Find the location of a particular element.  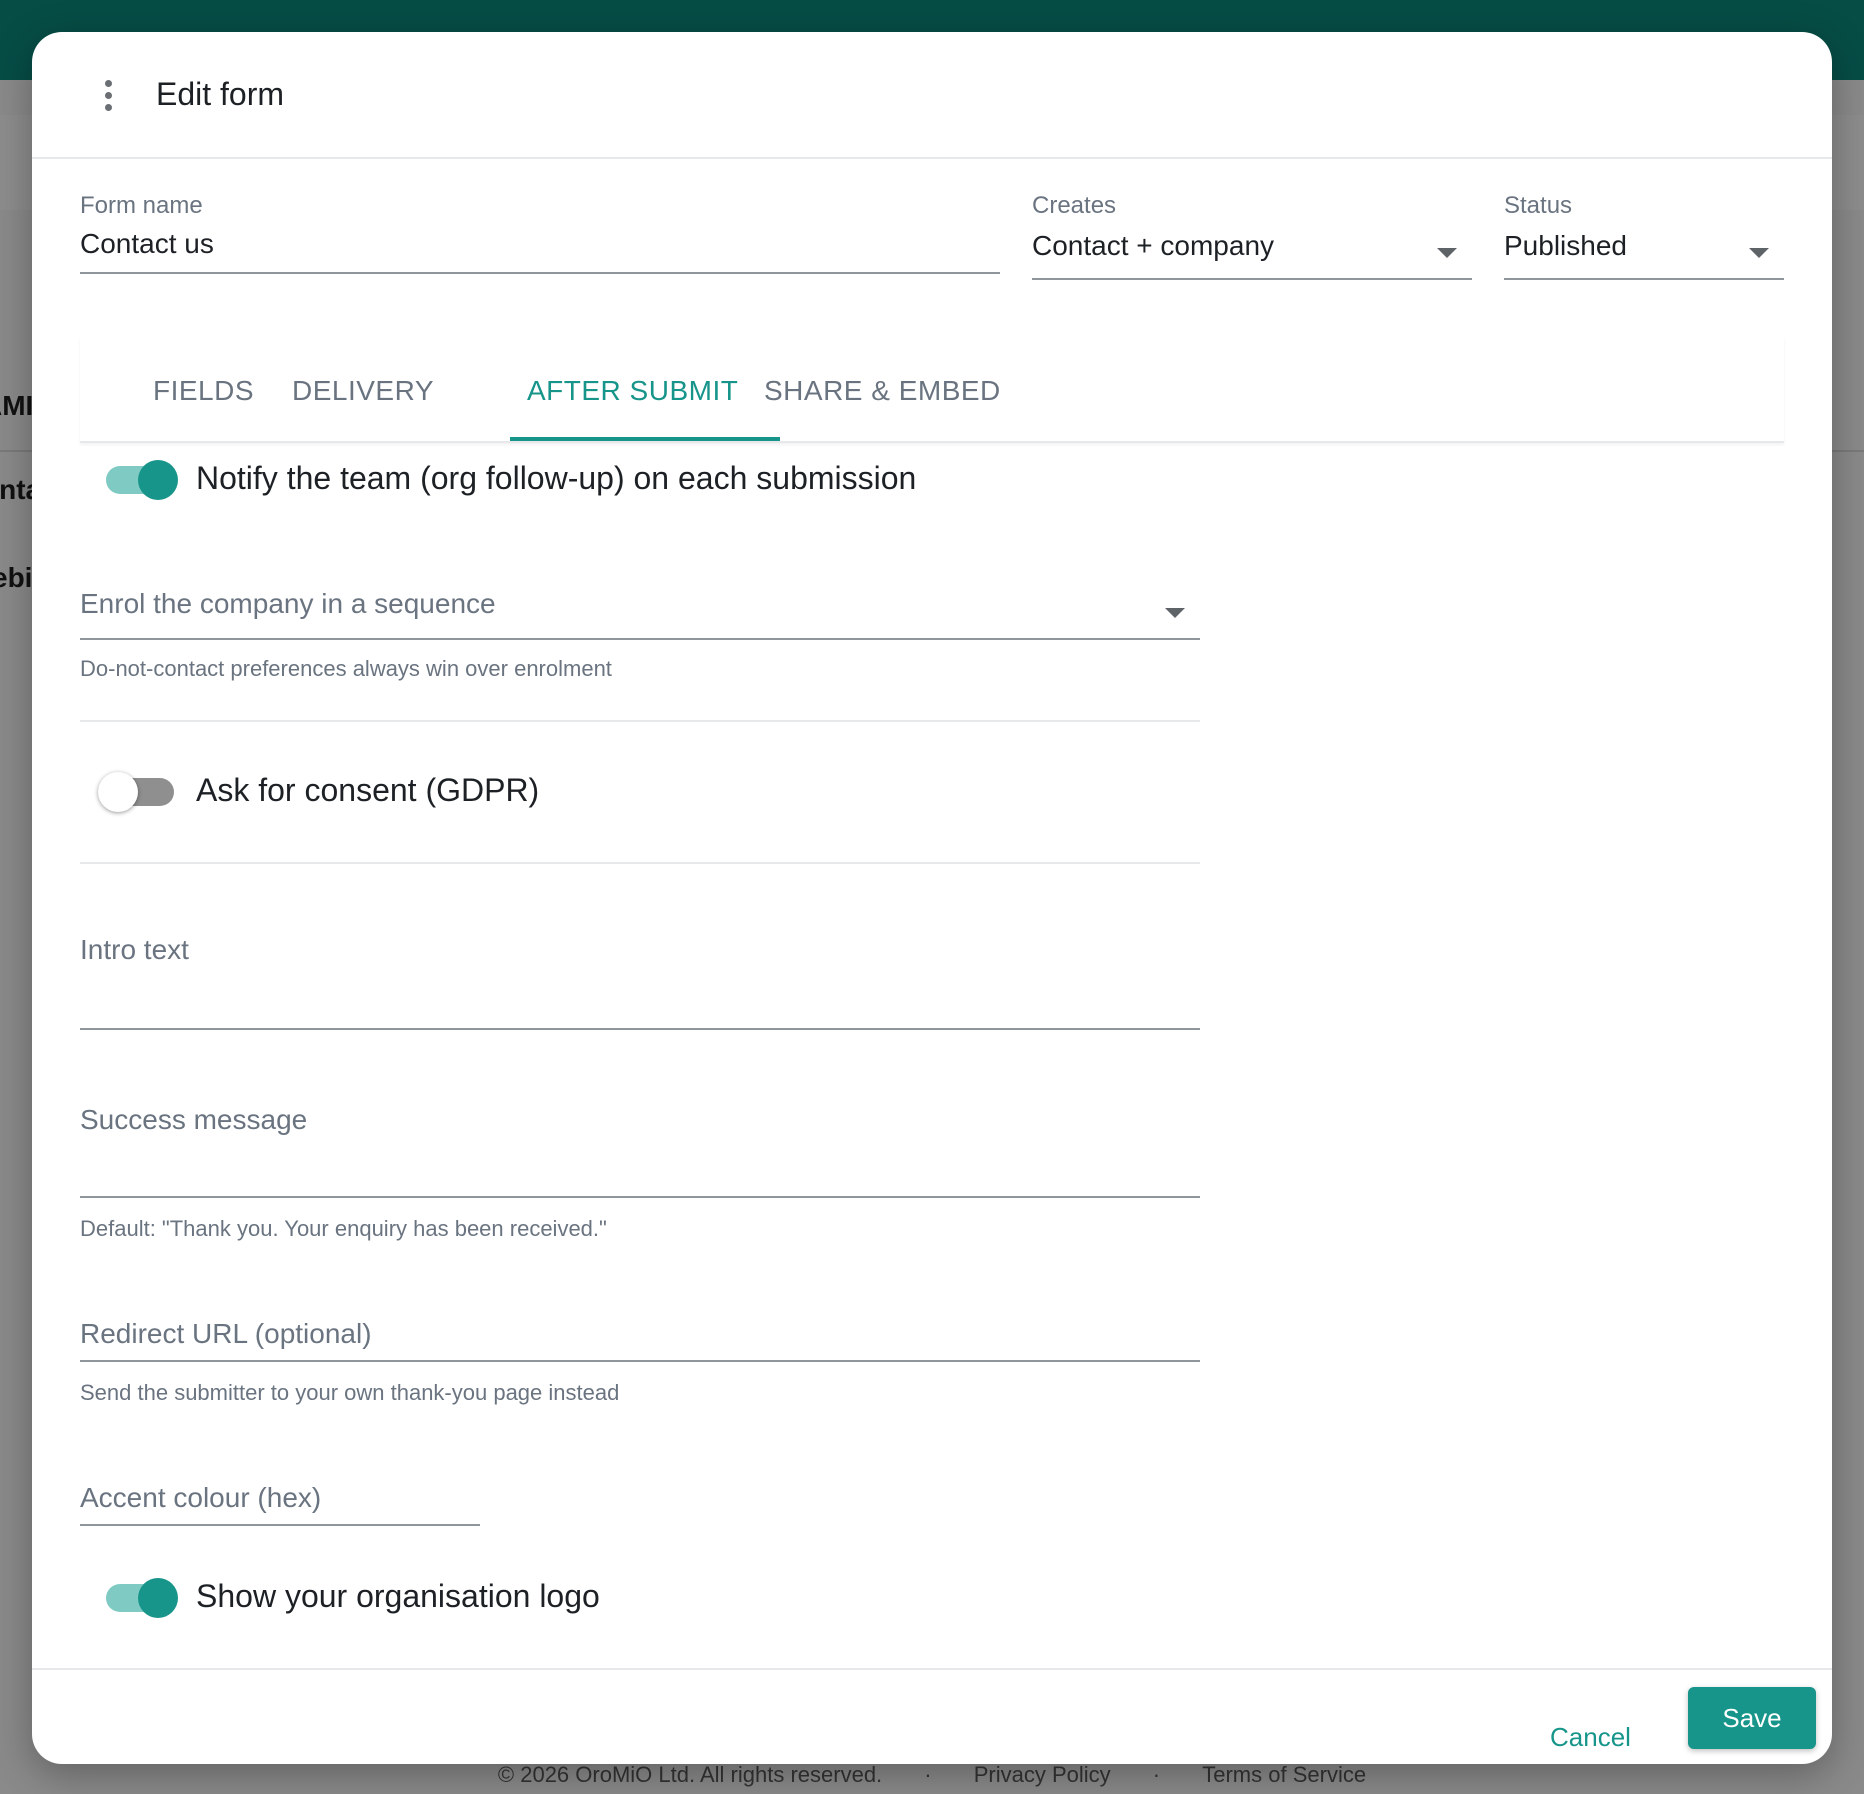

form-name-underline is located at coordinates (540, 273).